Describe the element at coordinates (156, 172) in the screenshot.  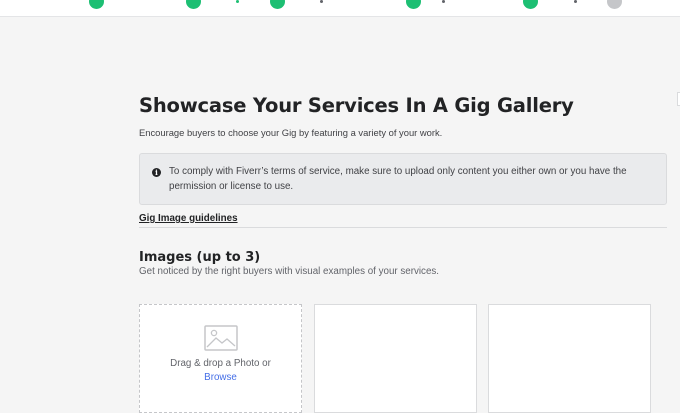
I see `info-icon: i` at that location.